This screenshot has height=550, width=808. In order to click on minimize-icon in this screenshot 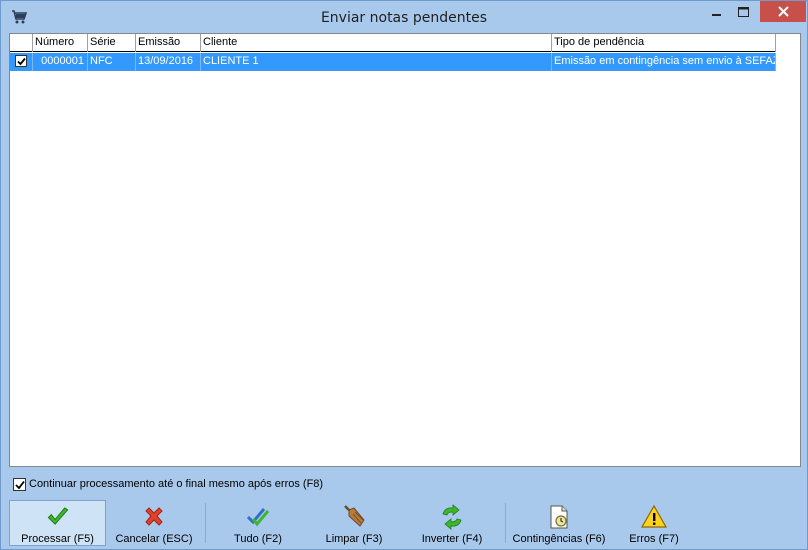, I will do `click(716, 14)`.